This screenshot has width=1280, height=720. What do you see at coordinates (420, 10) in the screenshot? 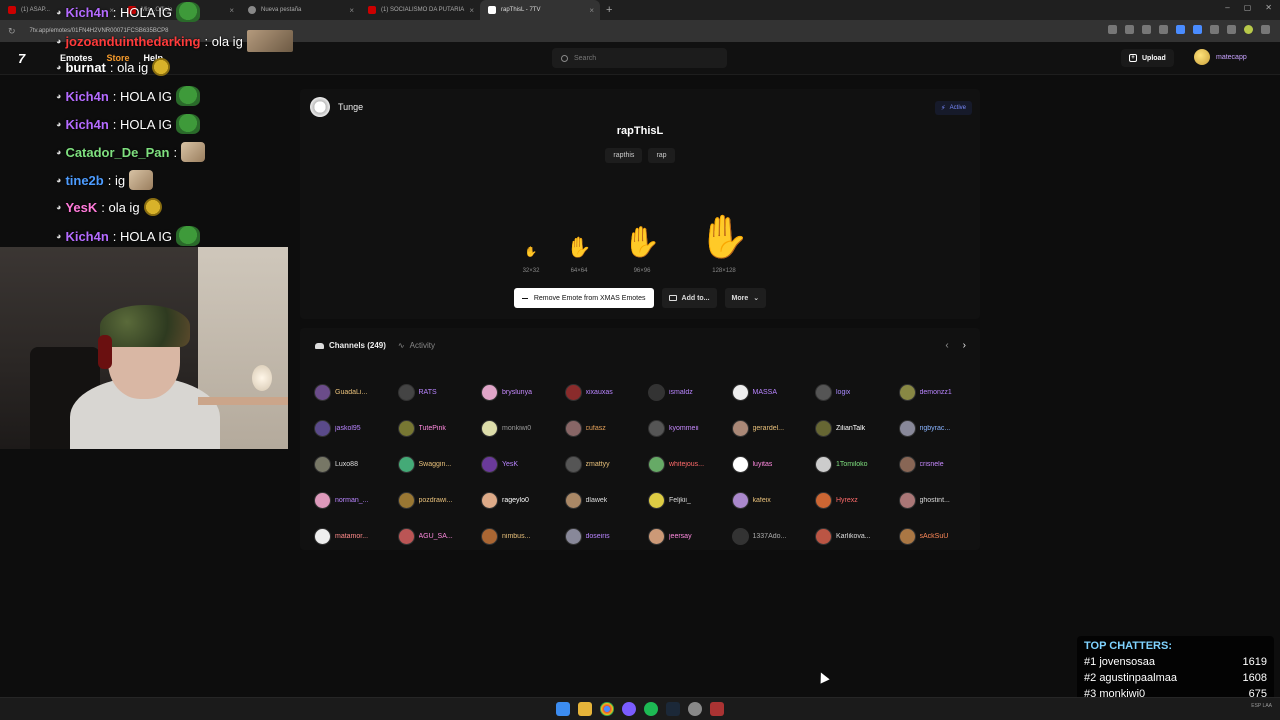
I see `browser-tab: (1) SOCIALISMO DA PUTARIA ×` at bounding box center [420, 10].